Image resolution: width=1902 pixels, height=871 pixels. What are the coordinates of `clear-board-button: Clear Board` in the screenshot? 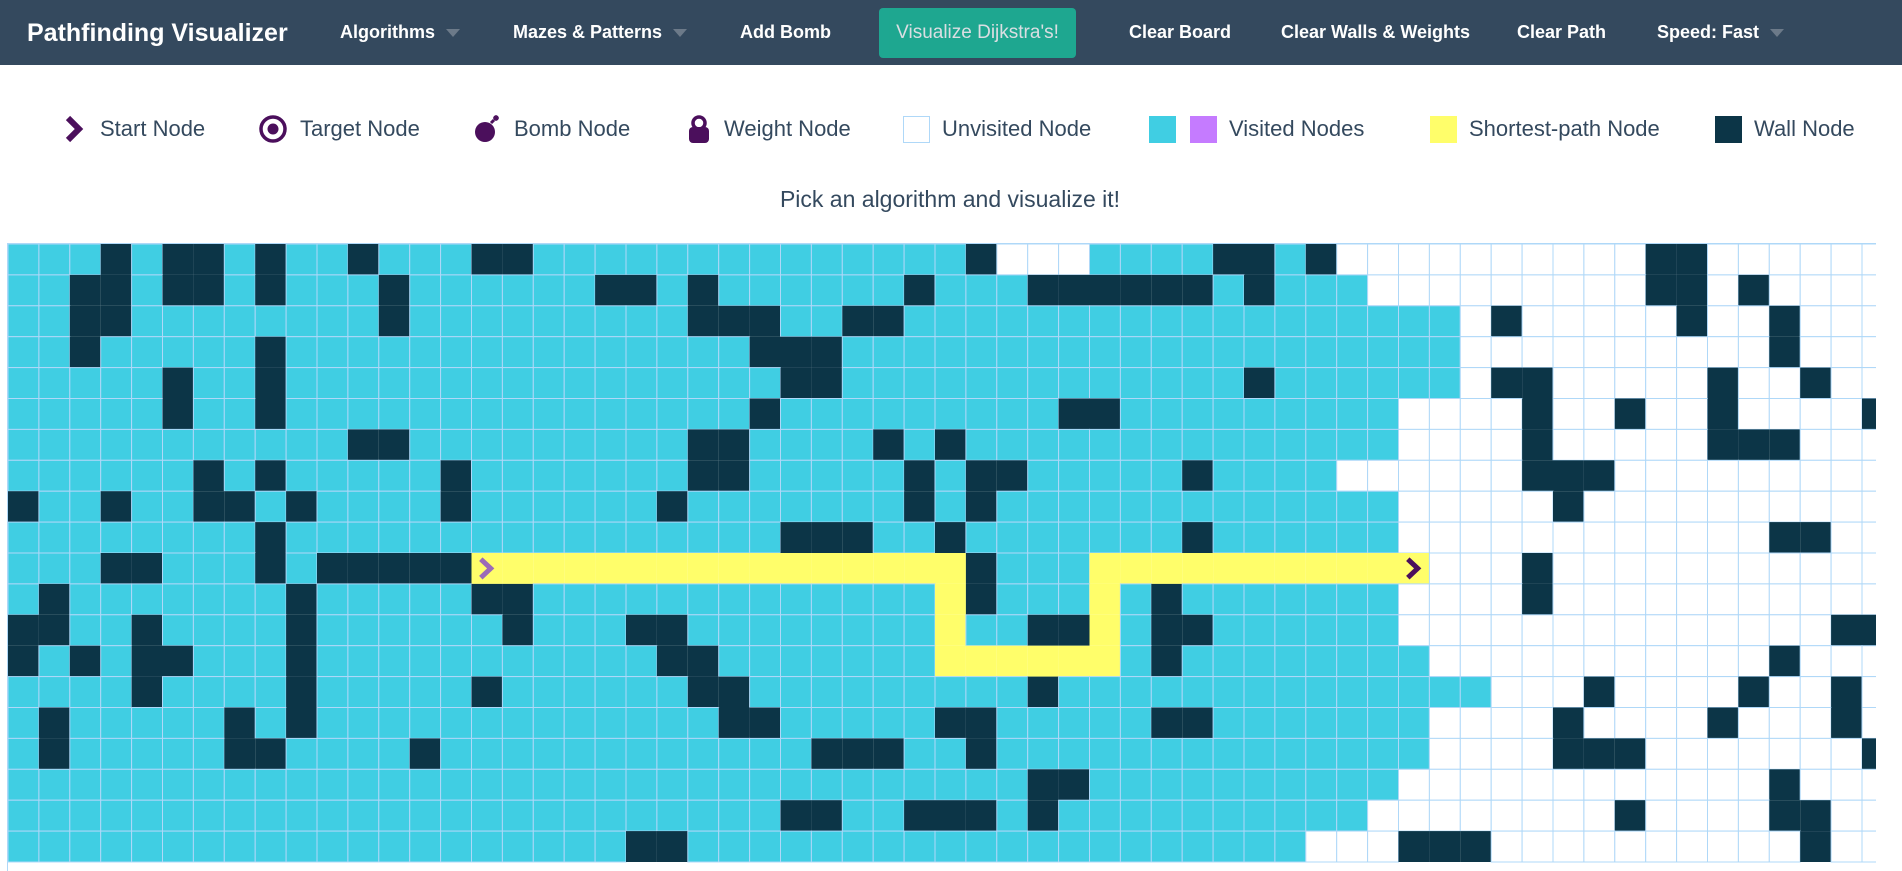 It's located at (1180, 32).